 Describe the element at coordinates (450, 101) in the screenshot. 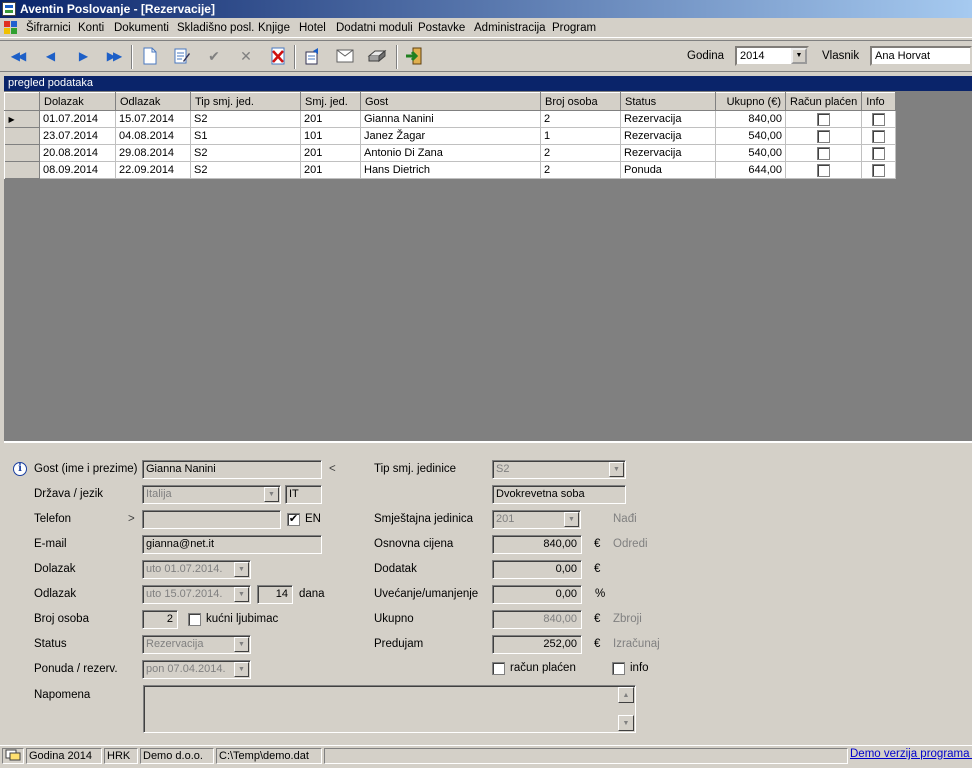

I see `col-gost: Gost` at that location.